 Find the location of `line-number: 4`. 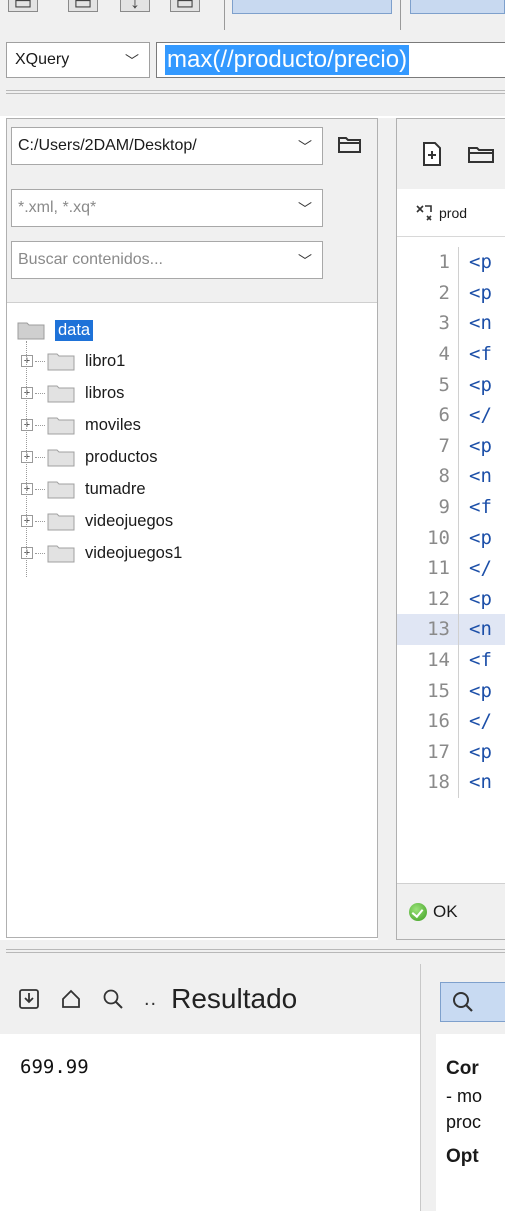

line-number: 4 is located at coordinates (428, 354).